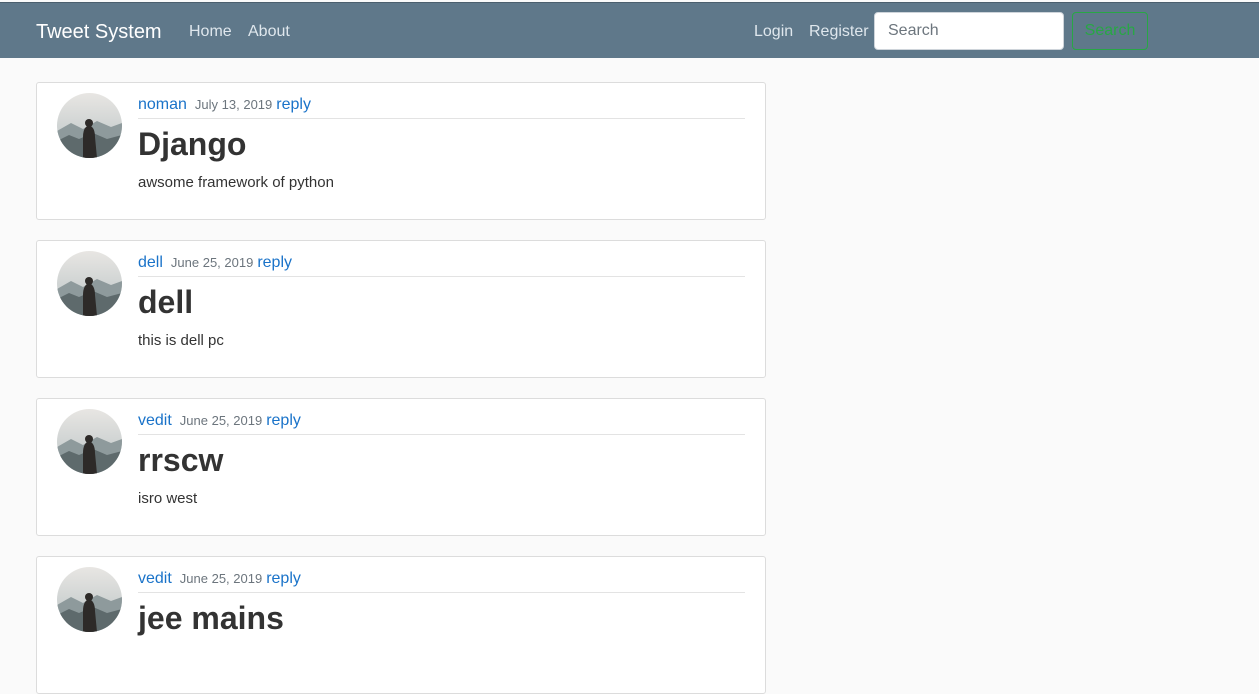 This screenshot has width=1259, height=694. What do you see at coordinates (211, 618) in the screenshot?
I see `tweet-title: jee mains` at bounding box center [211, 618].